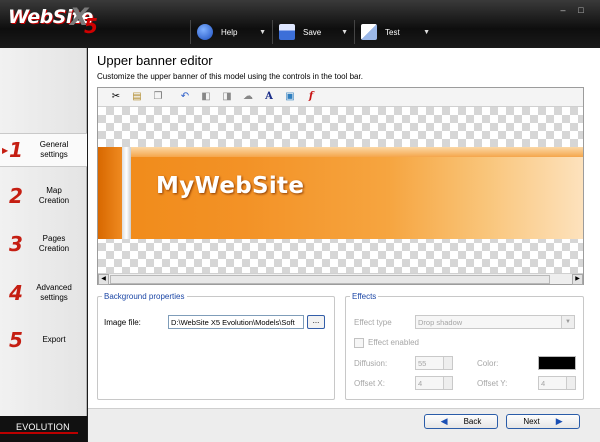  Describe the element at coordinates (144, 296) in the screenshot. I see `background-properties-legend: Background properties` at that location.